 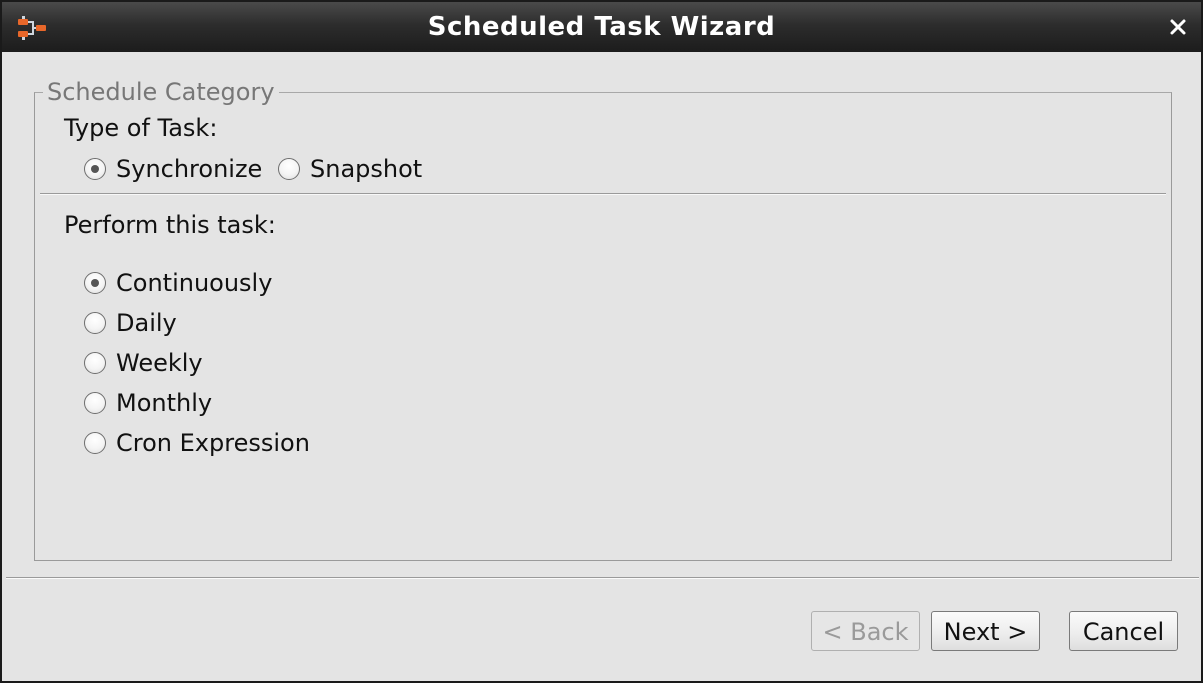 I want to click on weekly-label: Weekly, so click(x=159, y=363).